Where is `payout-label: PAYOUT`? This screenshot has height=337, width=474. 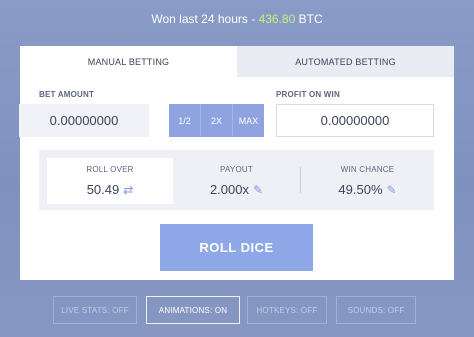
payout-label: PAYOUT is located at coordinates (236, 169).